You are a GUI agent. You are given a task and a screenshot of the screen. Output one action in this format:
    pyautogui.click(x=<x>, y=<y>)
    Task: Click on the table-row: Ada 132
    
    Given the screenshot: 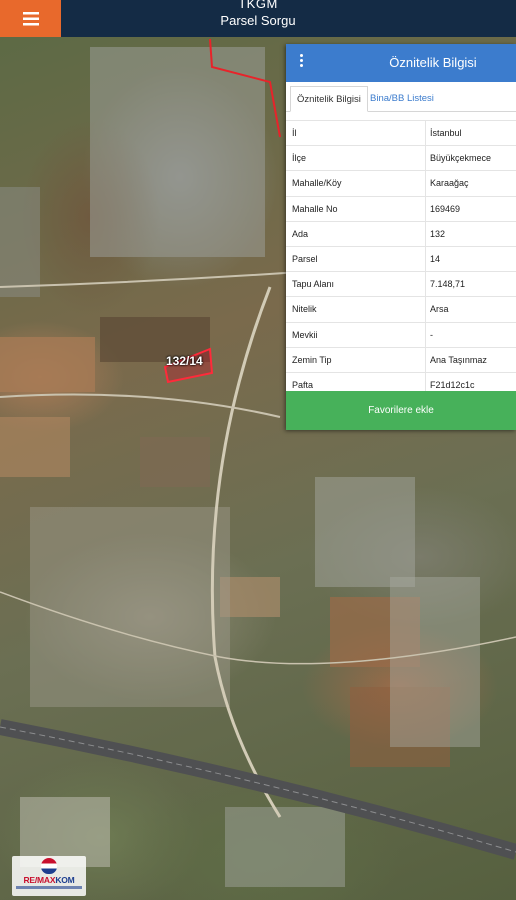 What is the action you would take?
    pyautogui.click(x=401, y=233)
    